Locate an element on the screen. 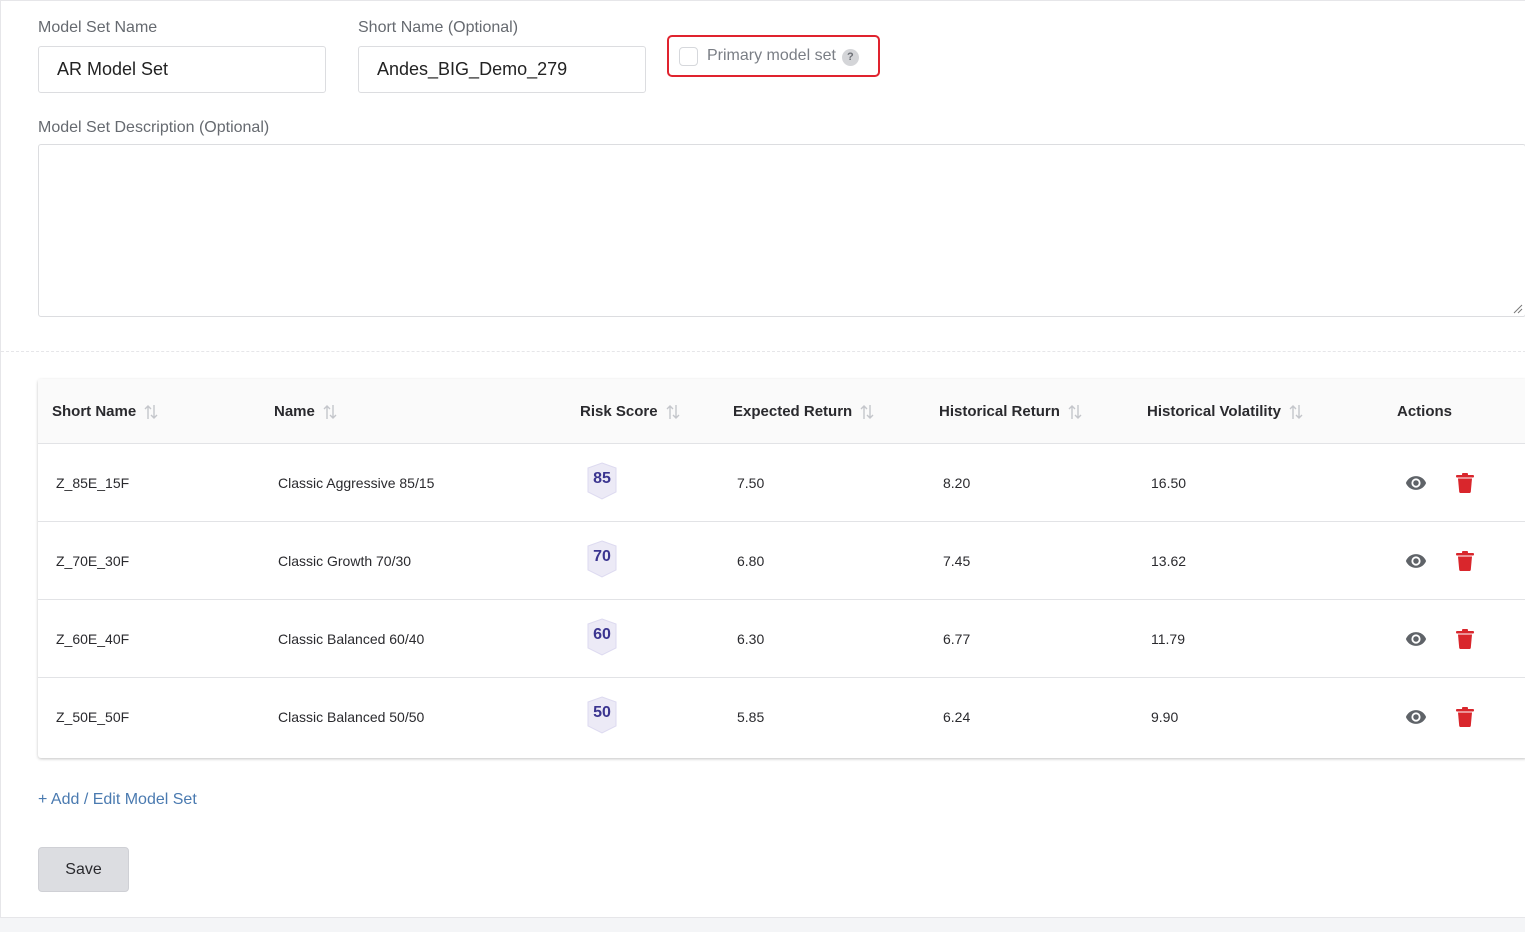 The width and height of the screenshot is (1525, 932). column-header-historical-return: Historical Return is located at coordinates (1010, 411).